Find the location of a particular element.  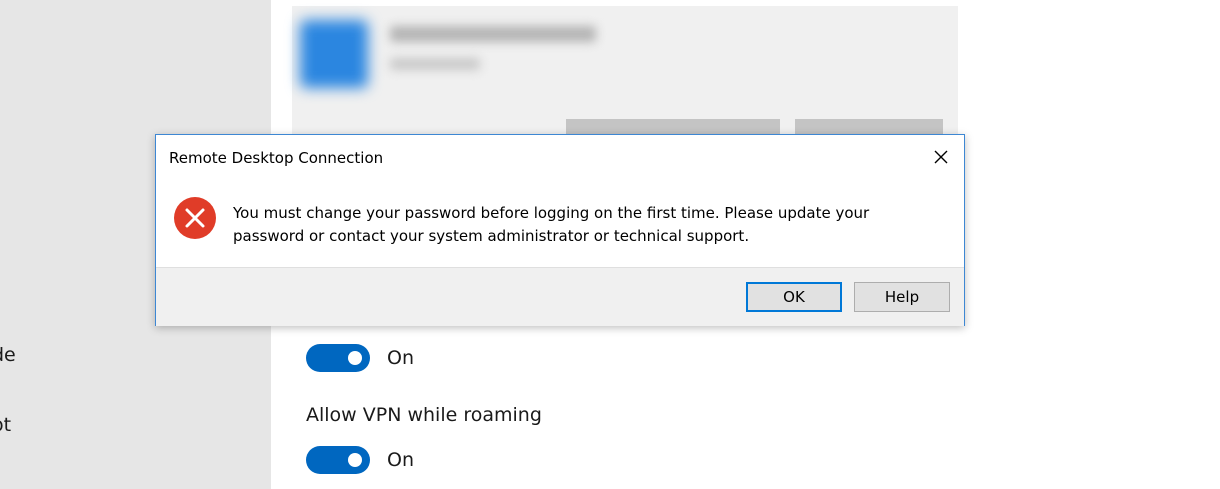

dialog-button-bar: OK Help is located at coordinates (560, 296).